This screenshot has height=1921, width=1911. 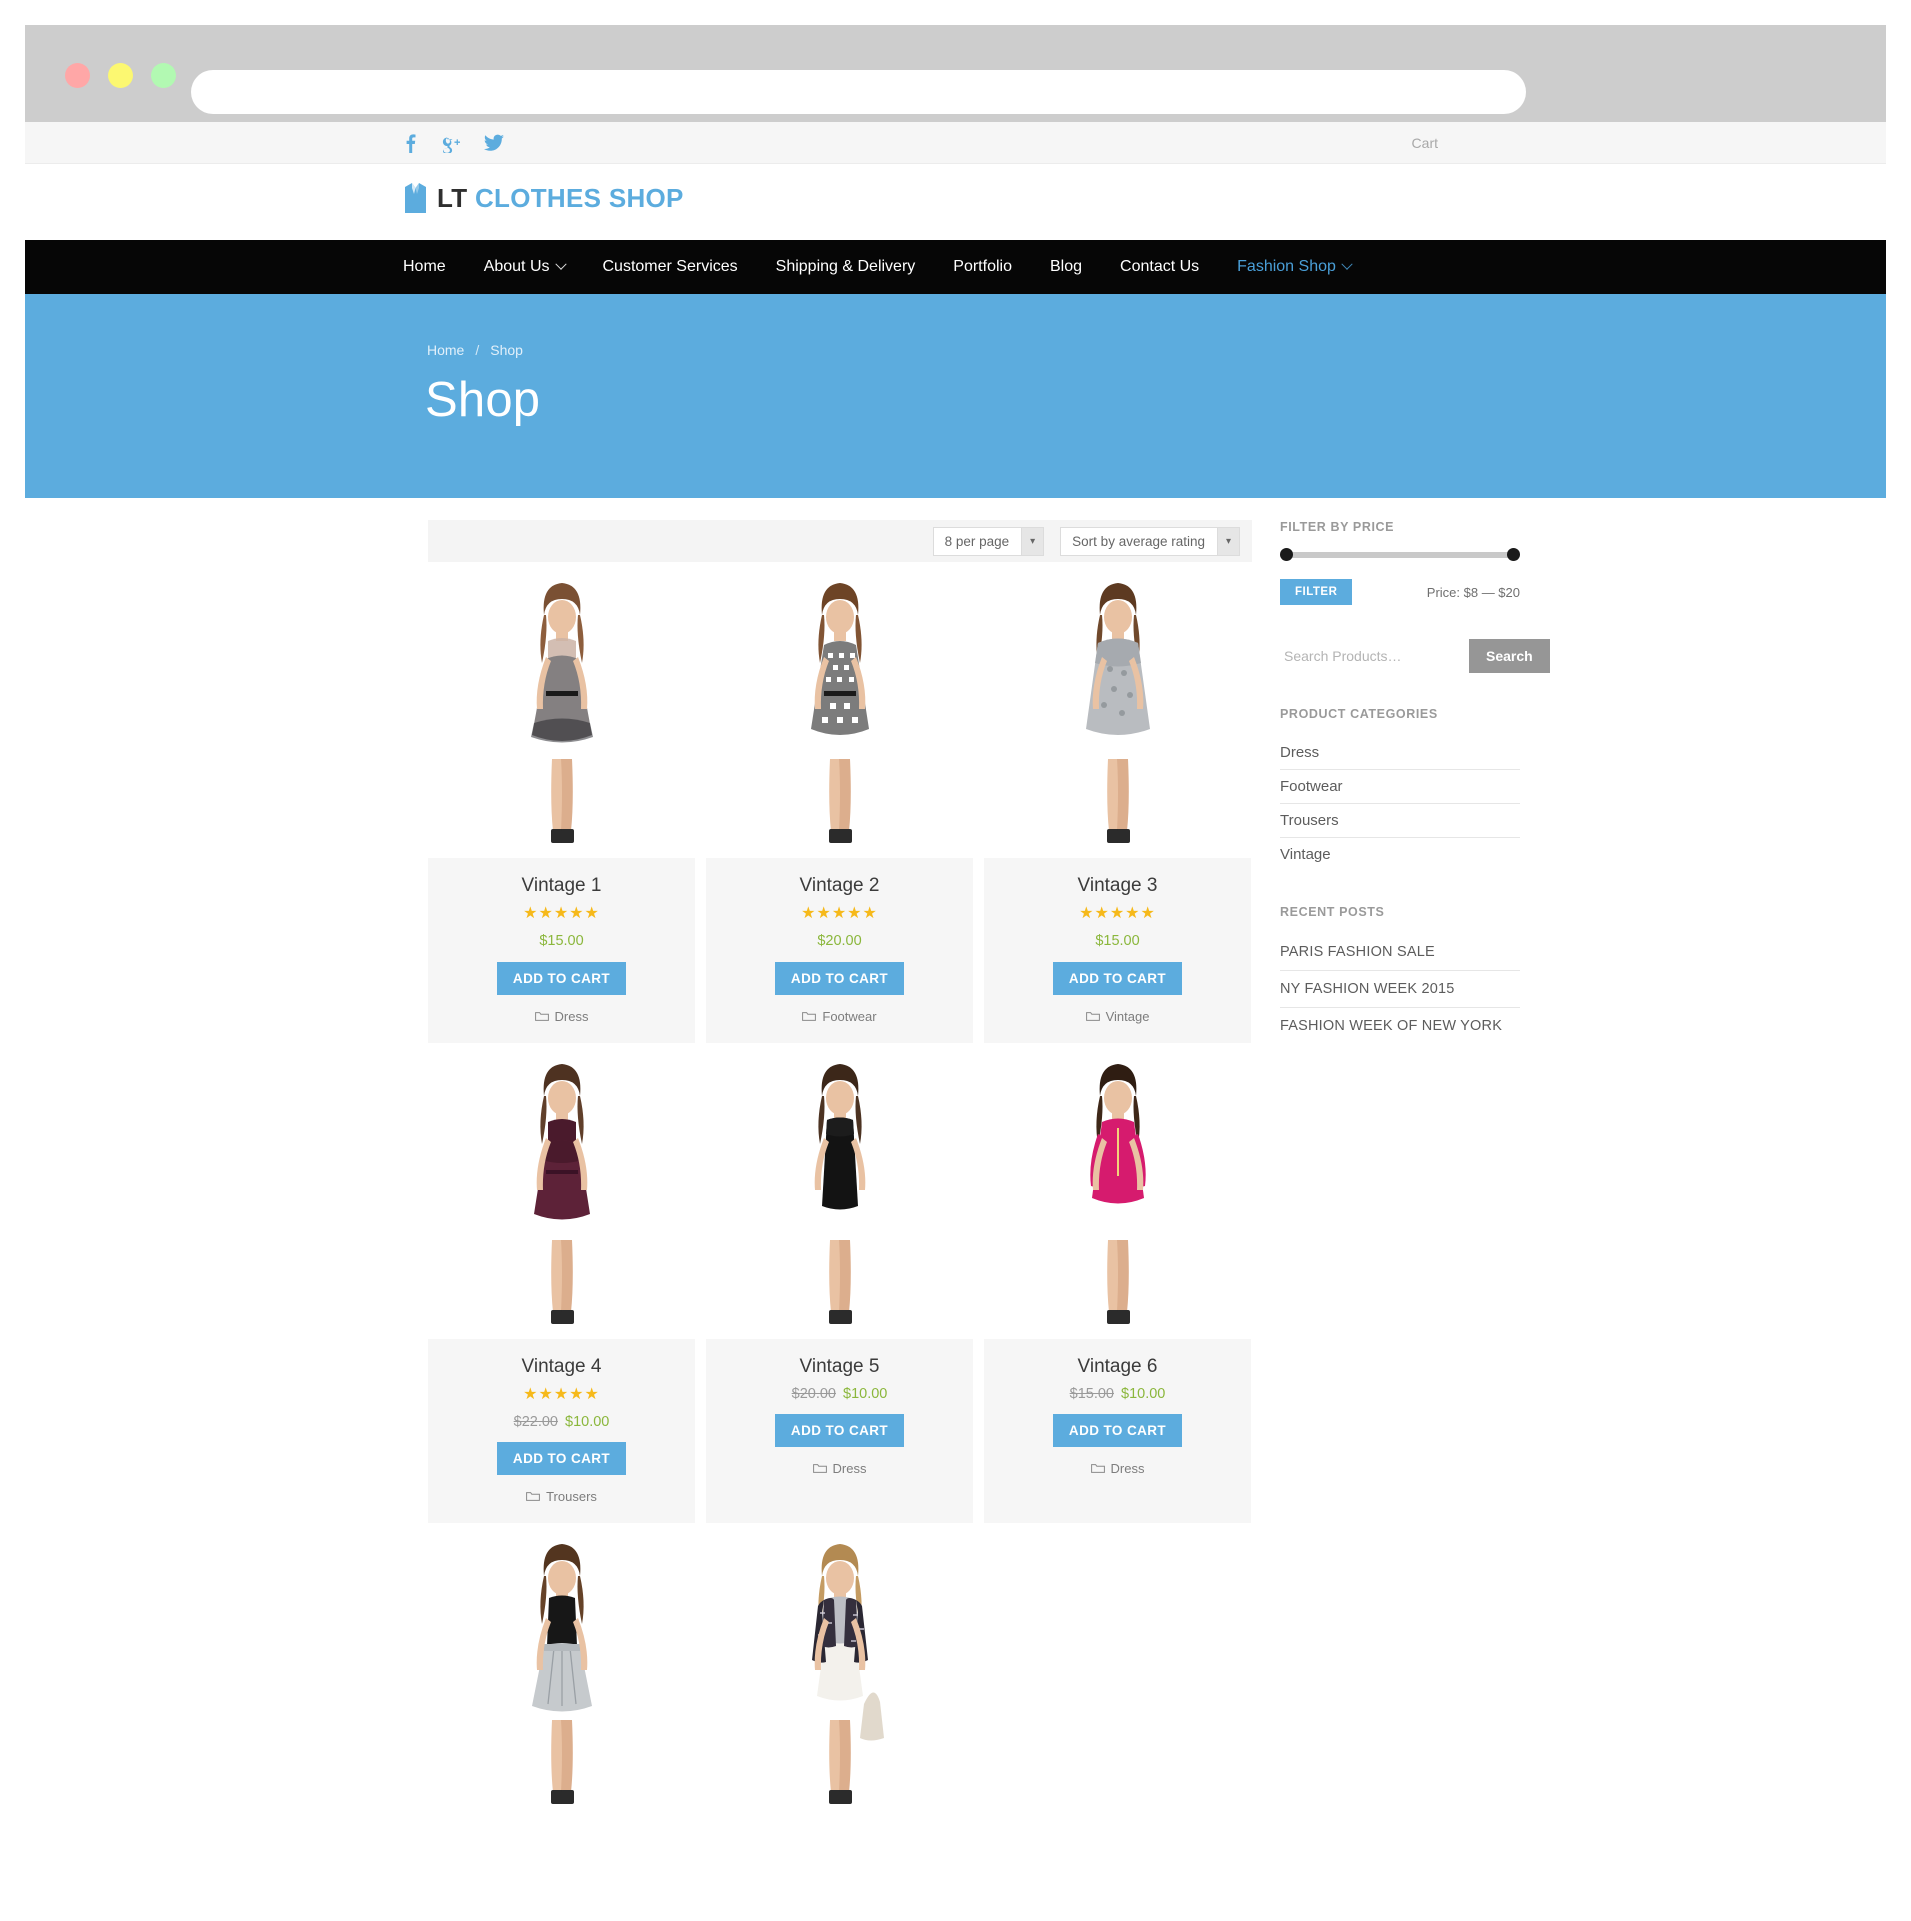 What do you see at coordinates (434, 267) in the screenshot?
I see `nav-item-home: Home` at bounding box center [434, 267].